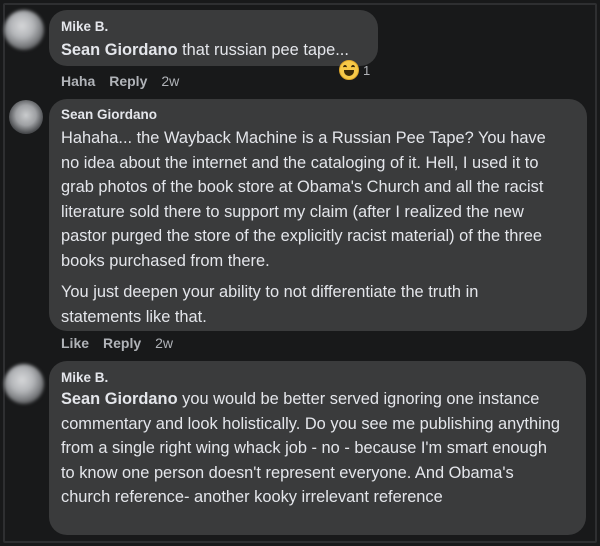  I want to click on avatar-sean, so click(26, 117).